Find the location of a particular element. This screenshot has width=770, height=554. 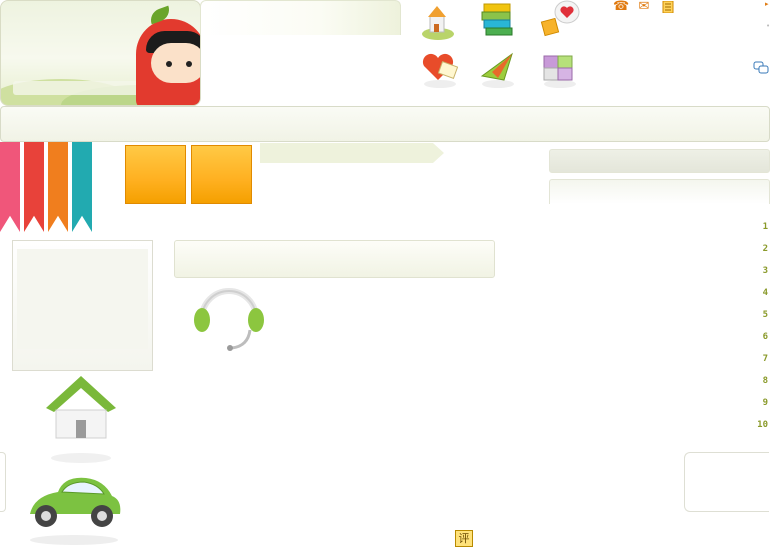

house-building-icon is located at coordinates (438, 22).